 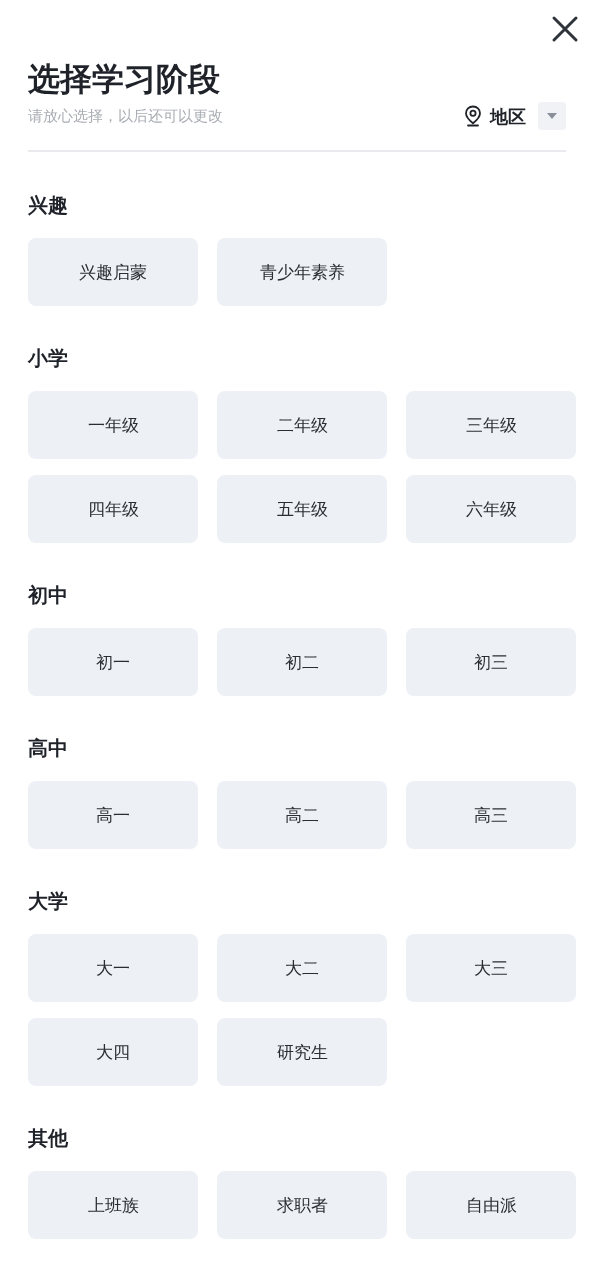 What do you see at coordinates (491, 968) in the screenshot?
I see `stage-option-button: 大三` at bounding box center [491, 968].